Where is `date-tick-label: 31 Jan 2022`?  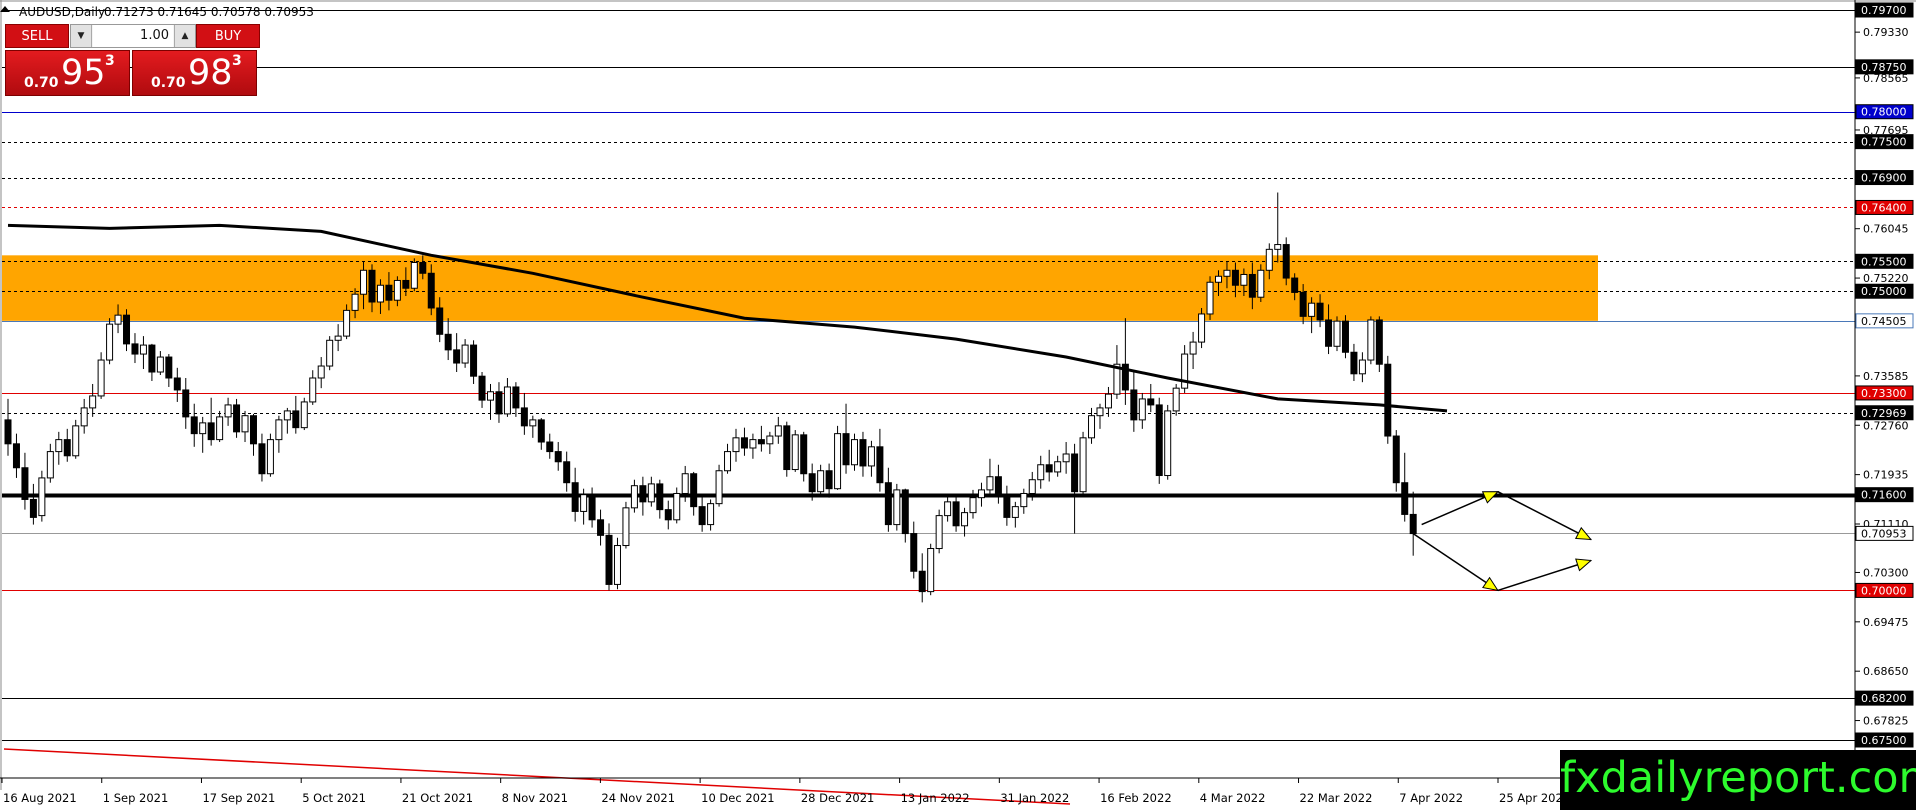
date-tick-label: 31 Jan 2022 is located at coordinates (1034, 798).